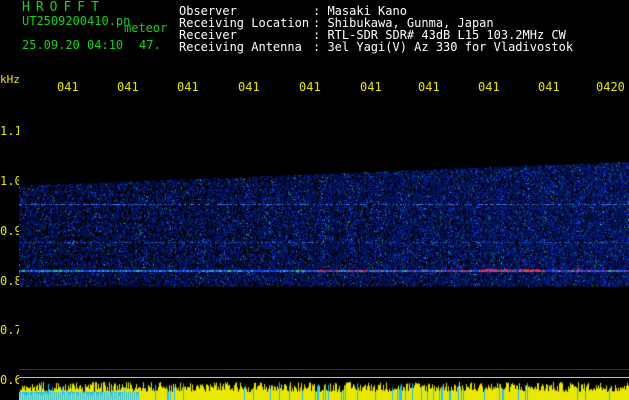  What do you see at coordinates (324, 369) in the screenshot?
I see `baseline-marker` at bounding box center [324, 369].